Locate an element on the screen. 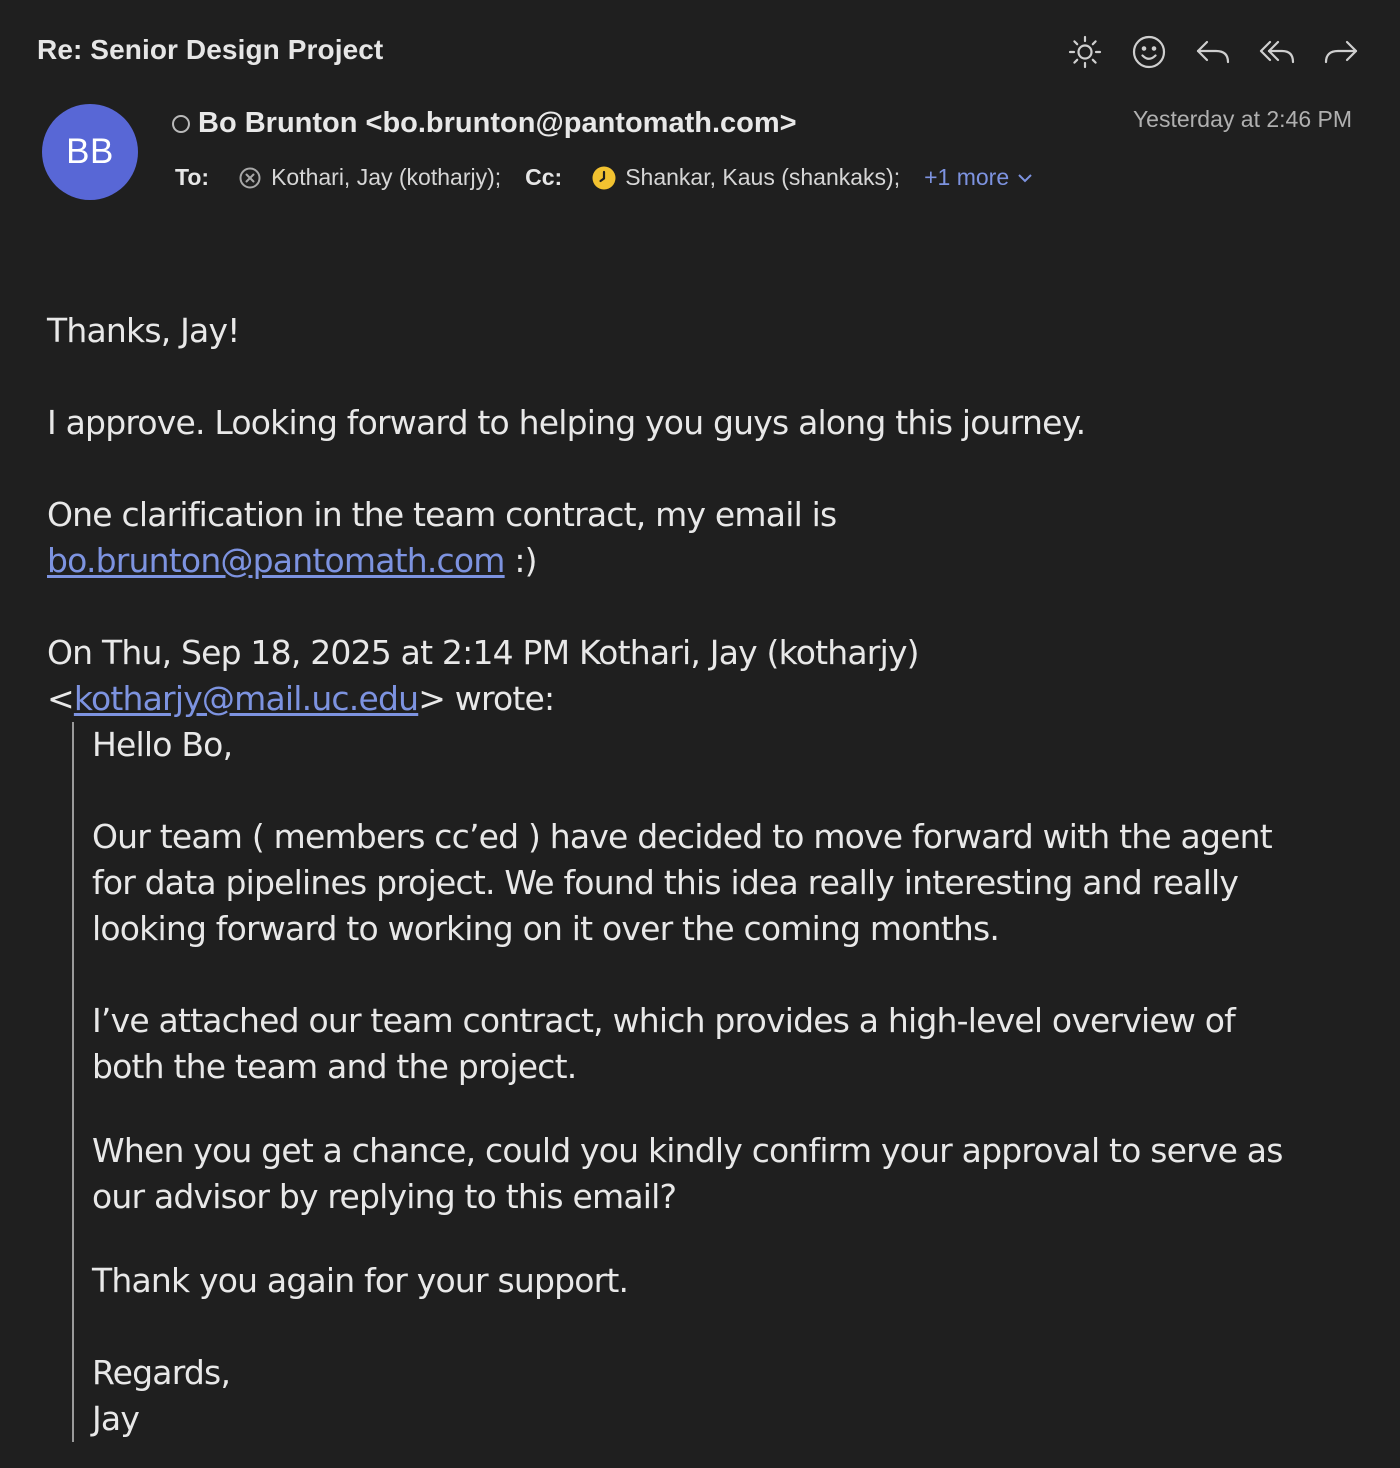 The image size is (1400, 1468). react-button is located at coordinates (1149, 52).